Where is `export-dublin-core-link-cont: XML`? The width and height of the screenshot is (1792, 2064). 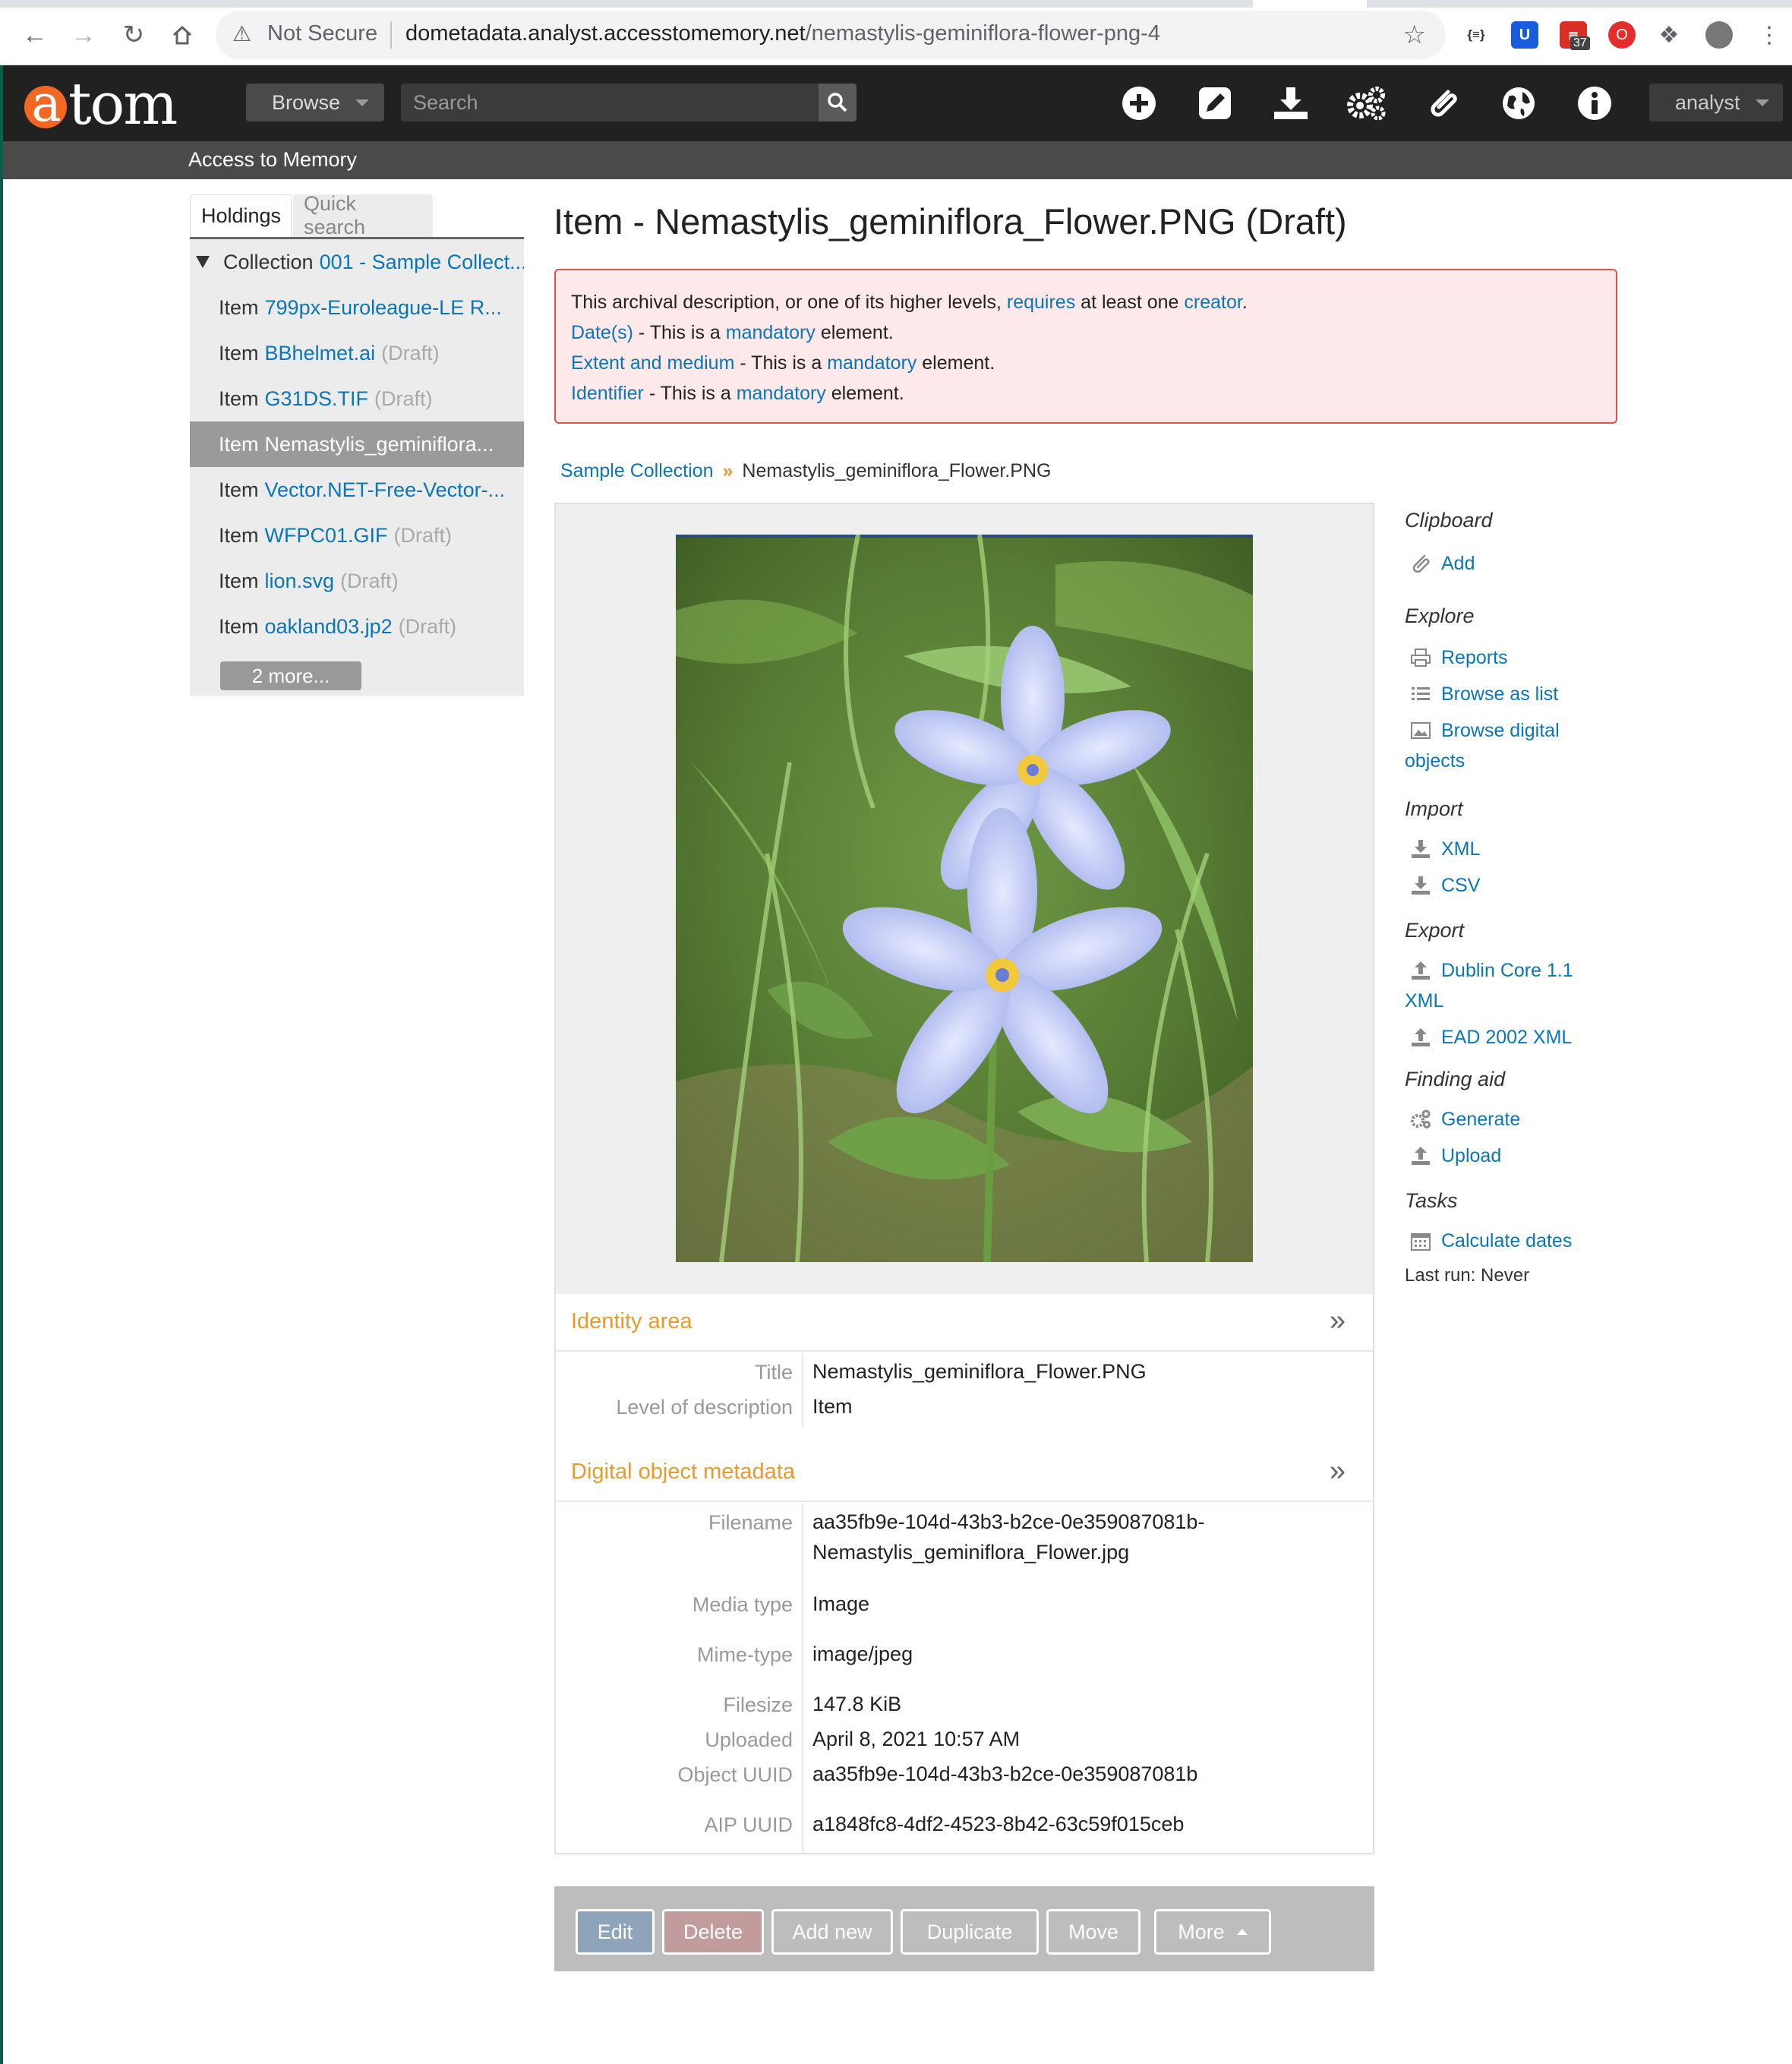
export-dublin-core-link-cont: XML is located at coordinates (1424, 1001).